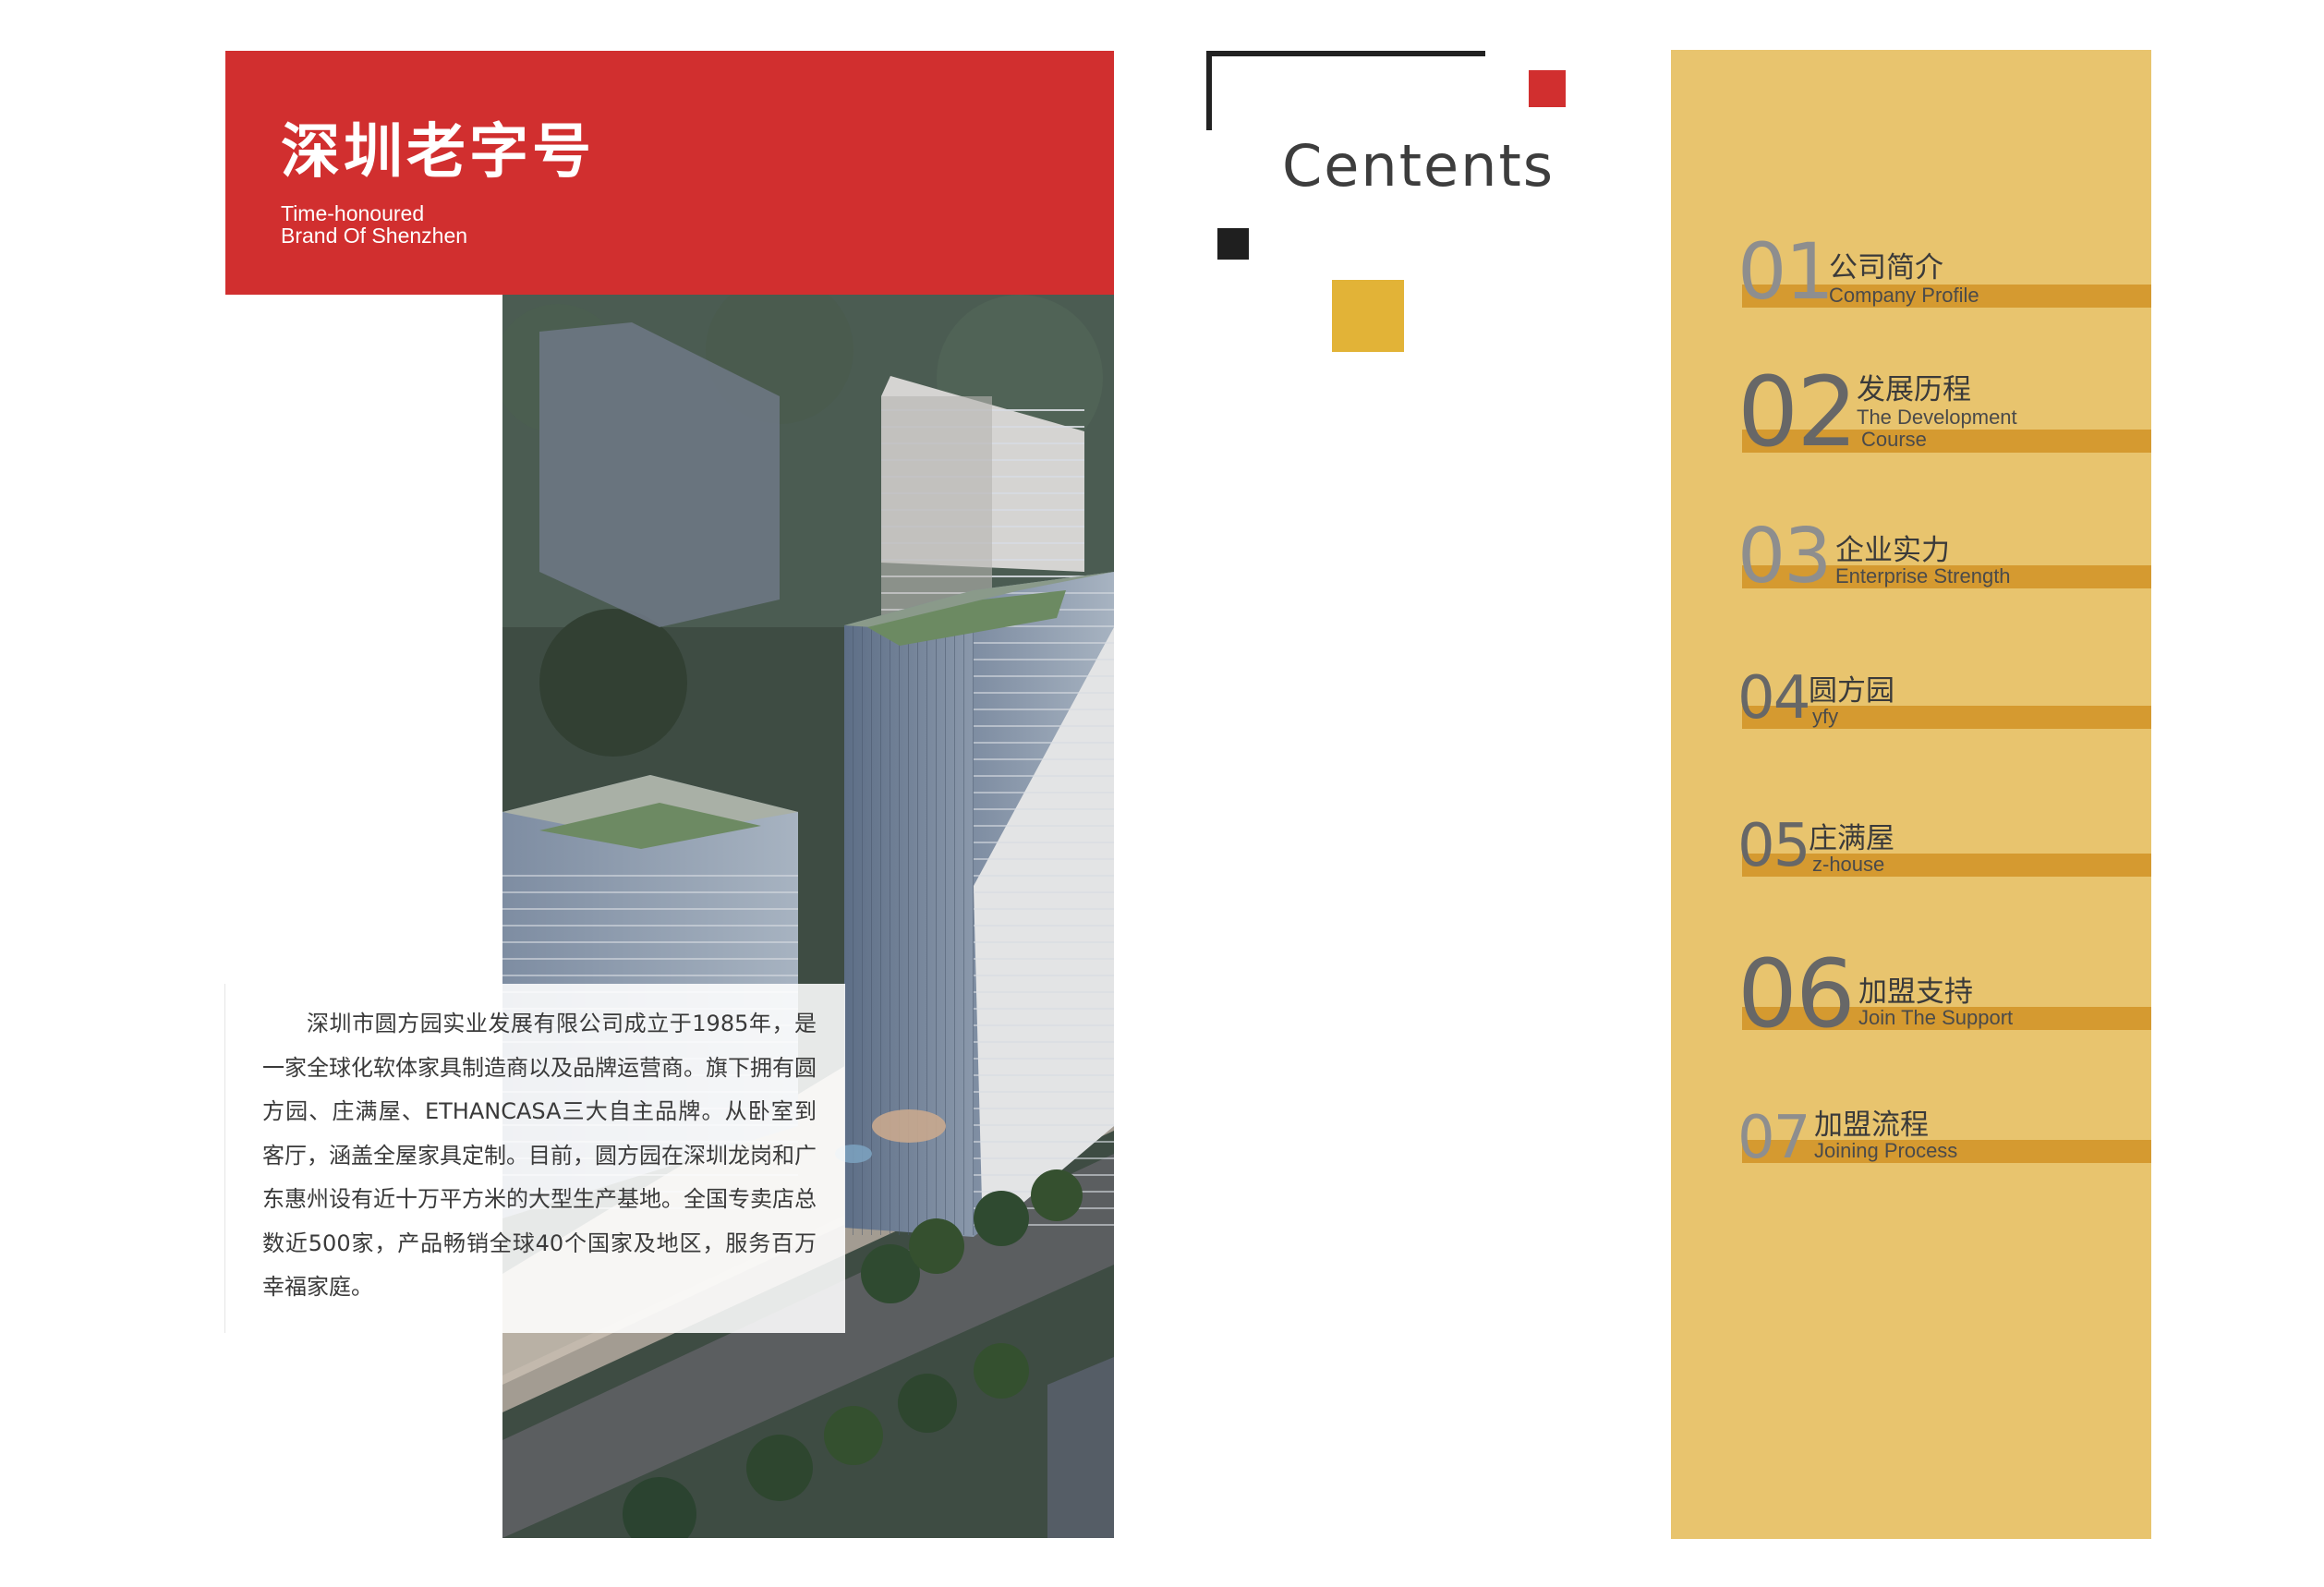 Image resolution: width=2324 pixels, height=1587 pixels. What do you see at coordinates (1773, 1138) in the screenshot?
I see `toc-number: 07` at bounding box center [1773, 1138].